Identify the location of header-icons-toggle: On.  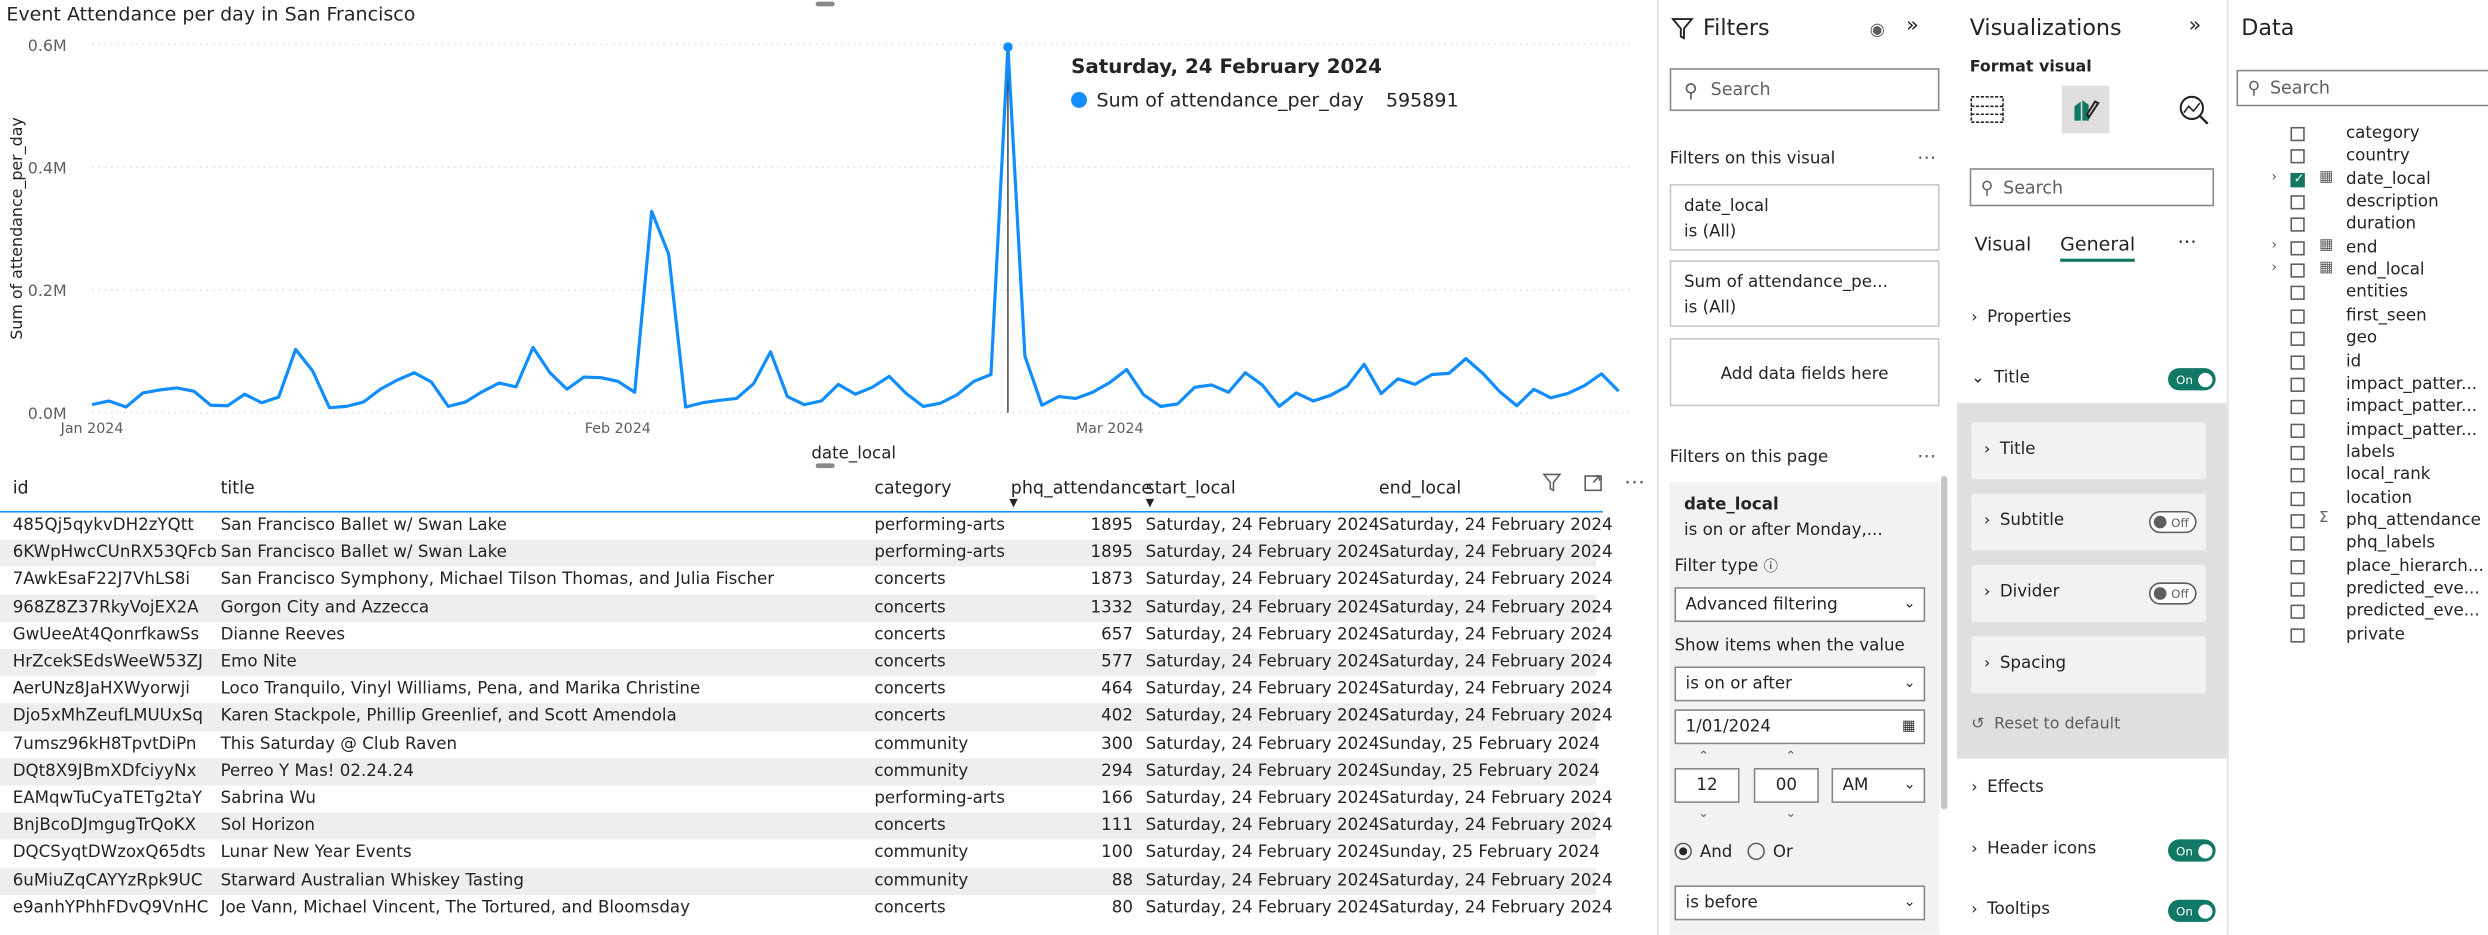
(2192, 850).